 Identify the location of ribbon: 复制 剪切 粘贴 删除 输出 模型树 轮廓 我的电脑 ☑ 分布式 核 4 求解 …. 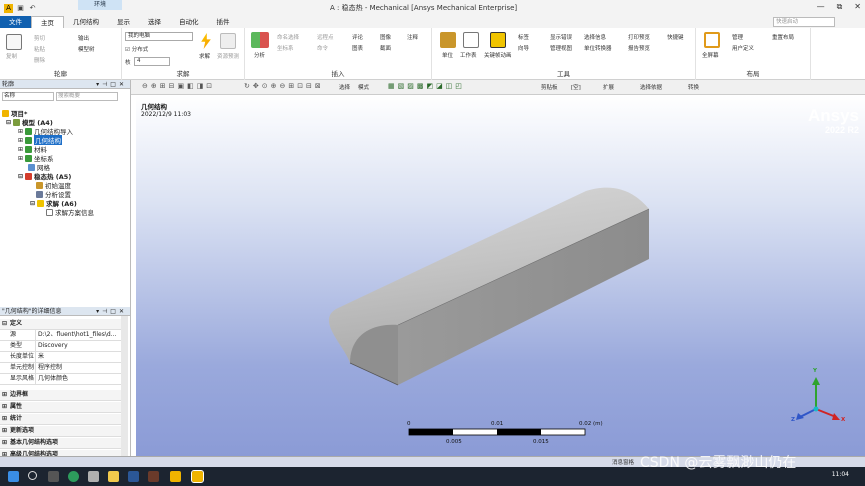
(432, 54).